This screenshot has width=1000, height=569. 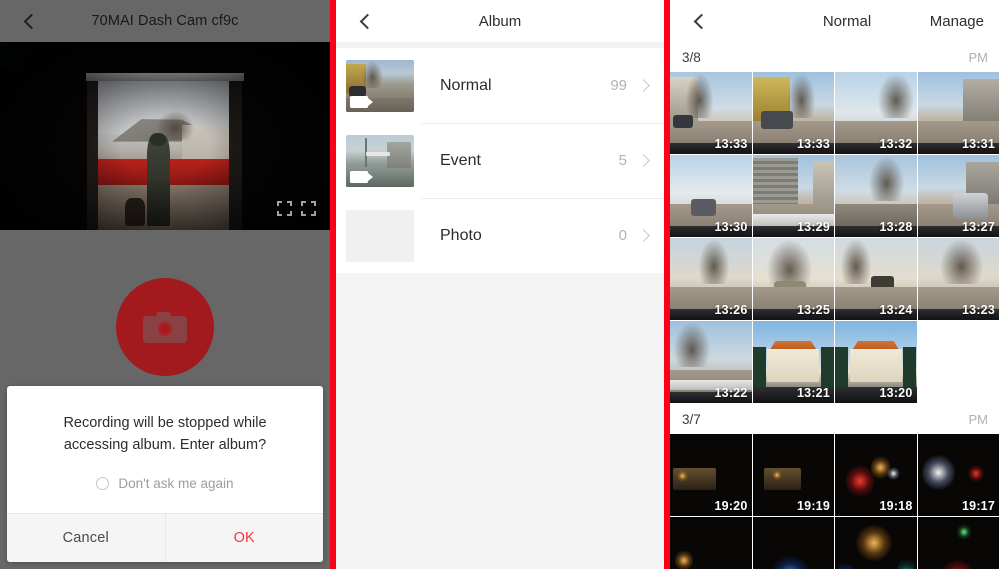 I want to click on timestamp: 13:28, so click(x=896, y=227).